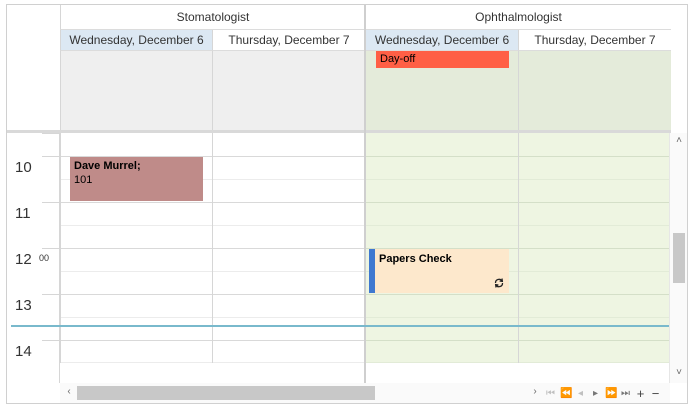  Describe the element at coordinates (226, 393) in the screenshot. I see `horizontal-scroll-thumb` at that location.